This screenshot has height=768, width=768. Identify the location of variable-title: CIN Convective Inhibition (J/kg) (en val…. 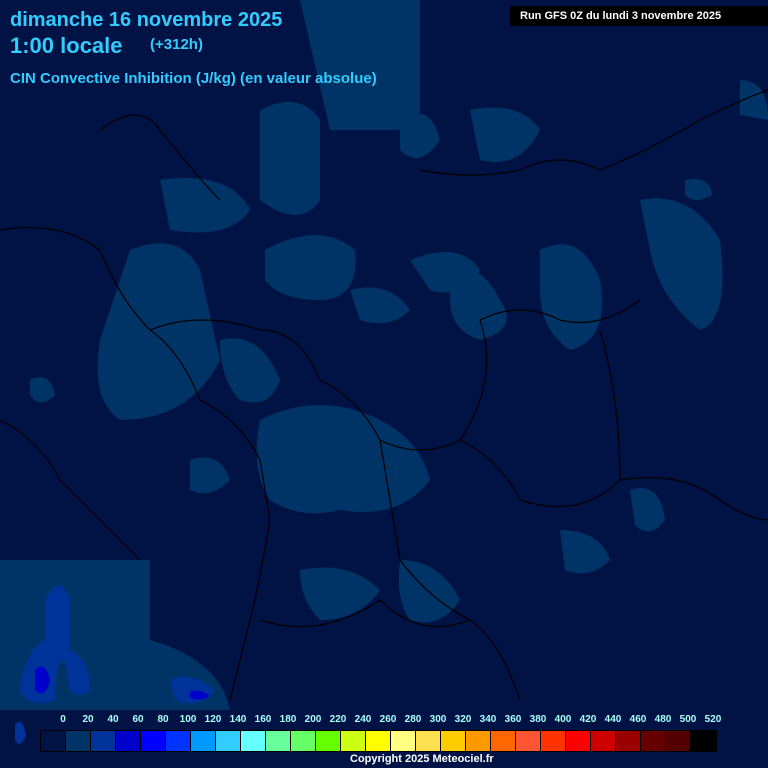
(193, 78).